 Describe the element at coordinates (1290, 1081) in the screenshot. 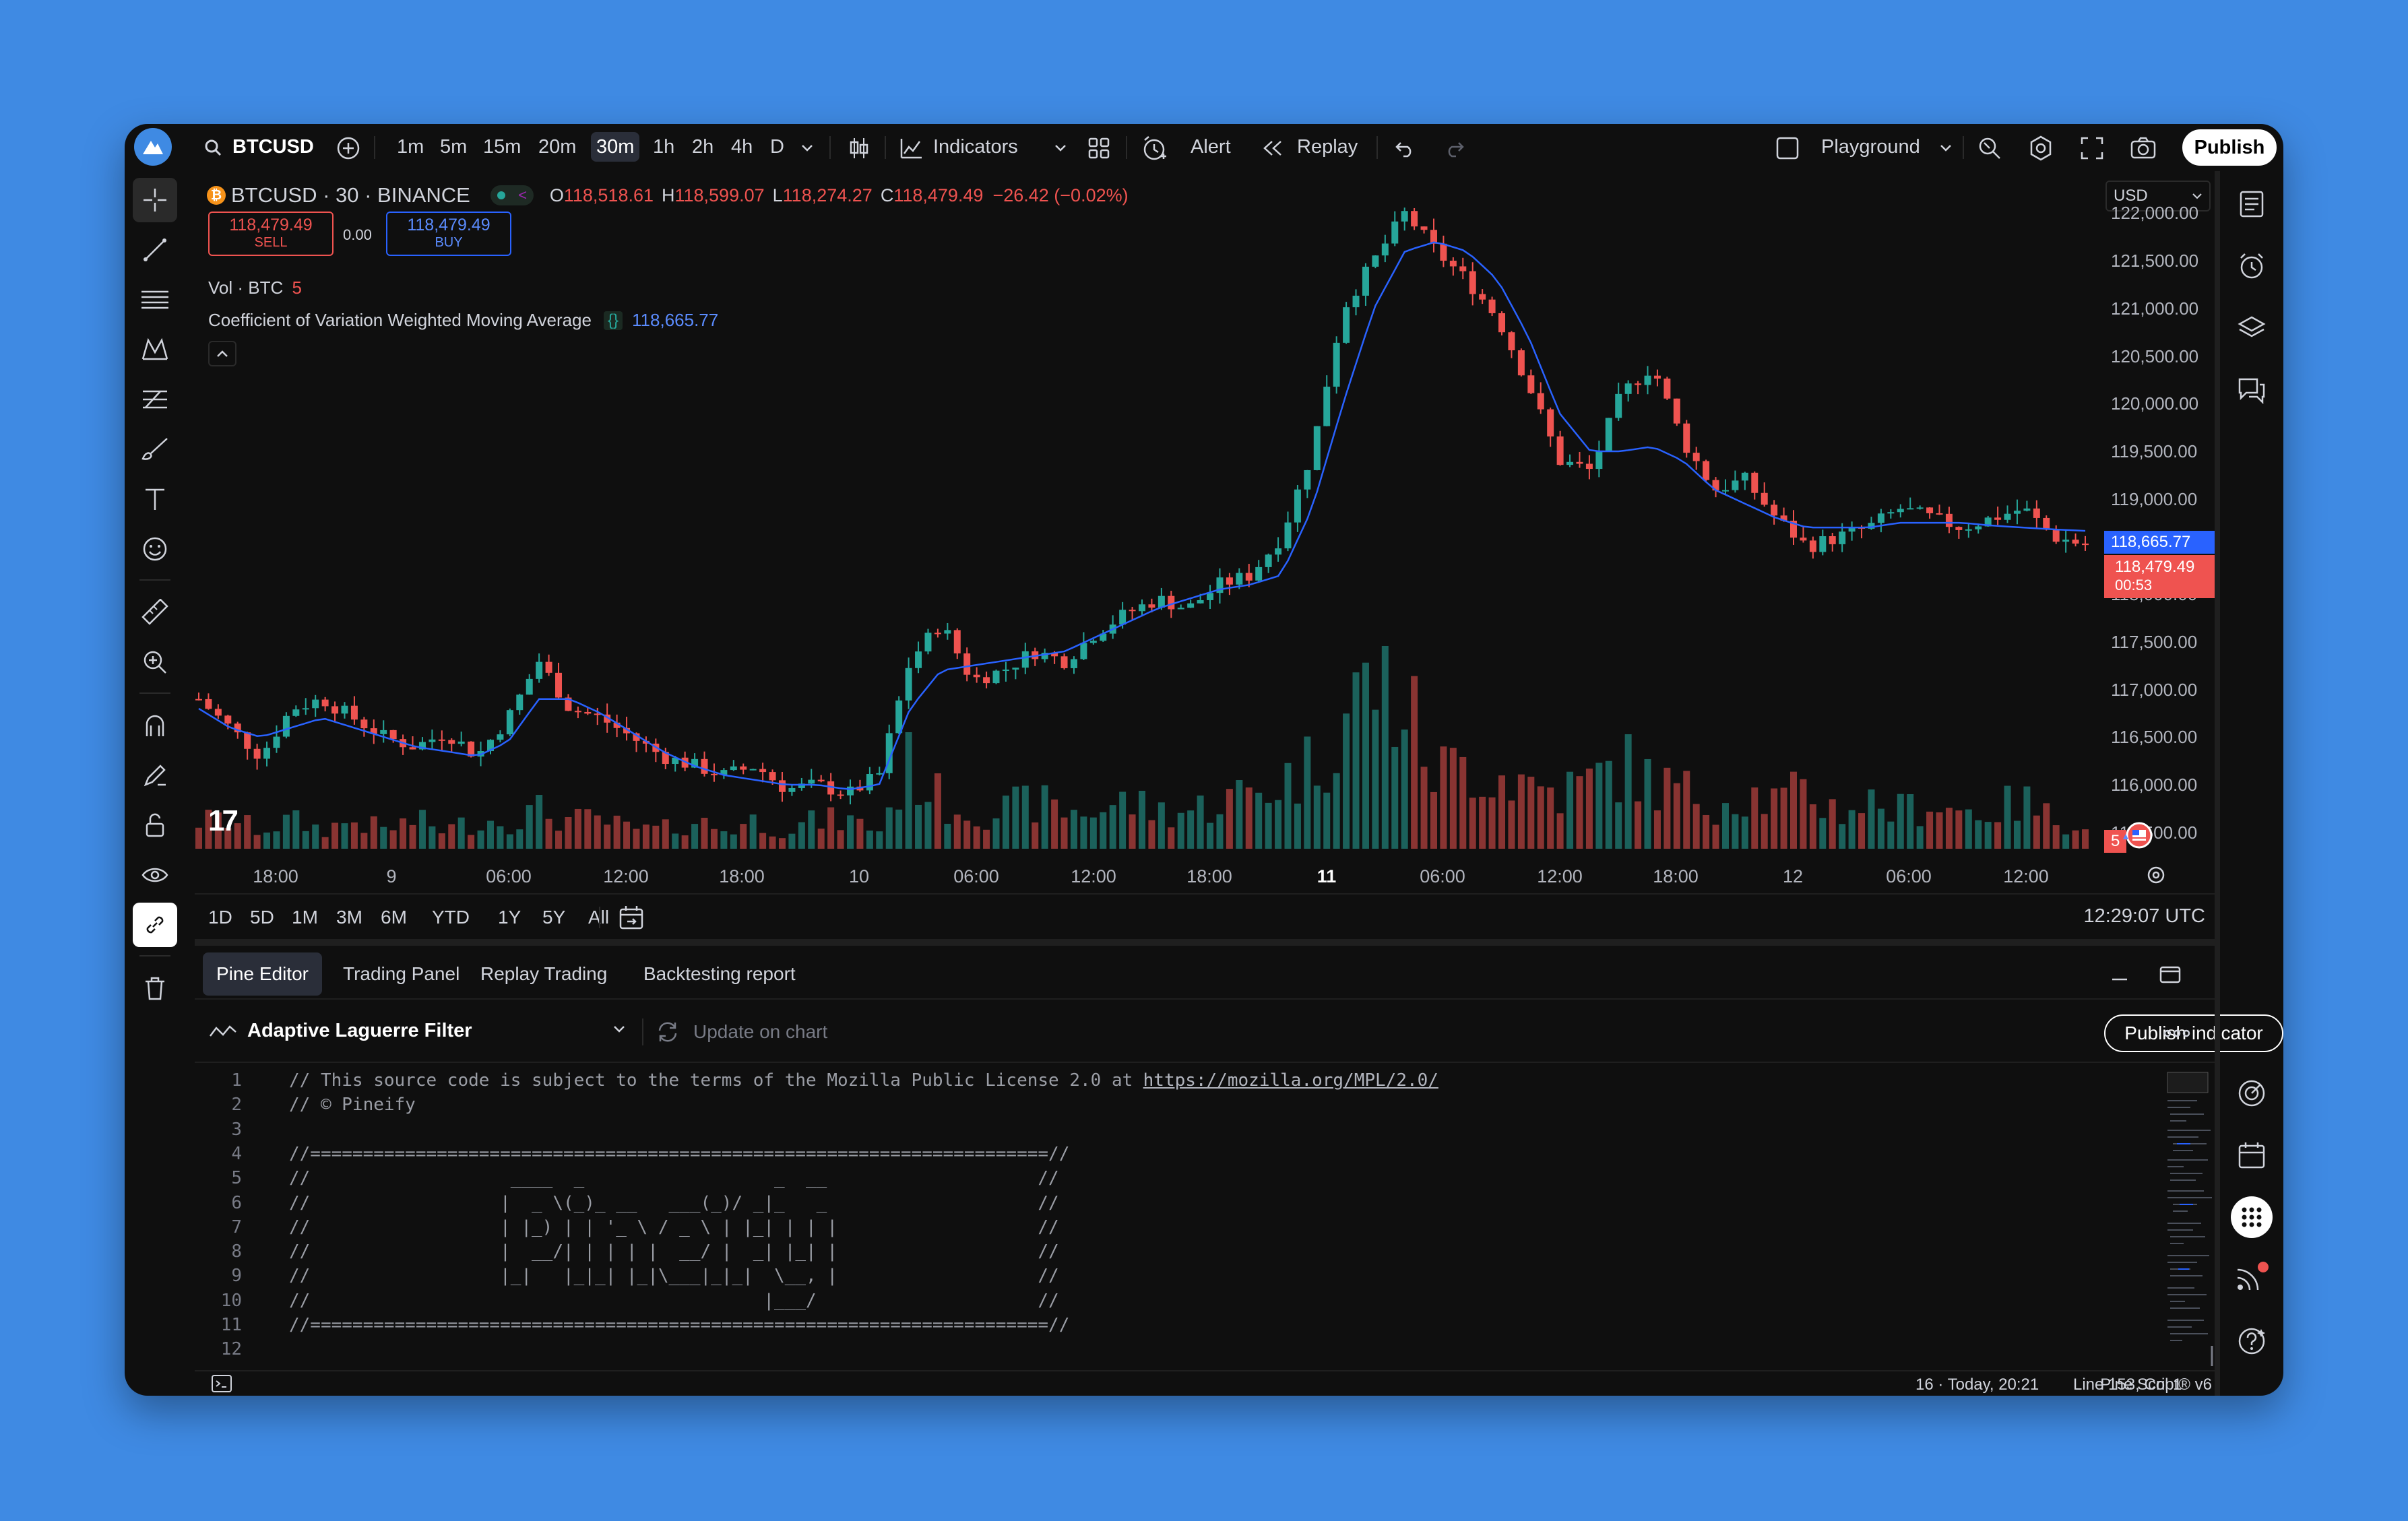

I see `license-link: https://mozilla.org/MPL/2.0/` at that location.